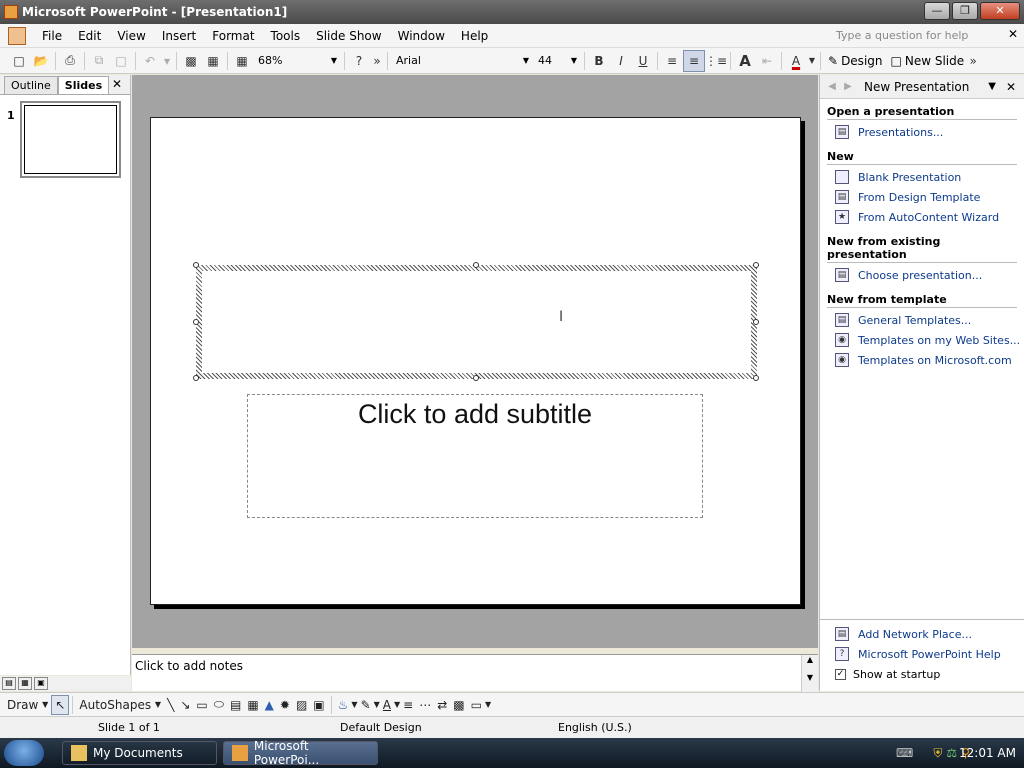  What do you see at coordinates (167, 61) in the screenshot?
I see `undo-dropdown-icon: ▾` at bounding box center [167, 61].